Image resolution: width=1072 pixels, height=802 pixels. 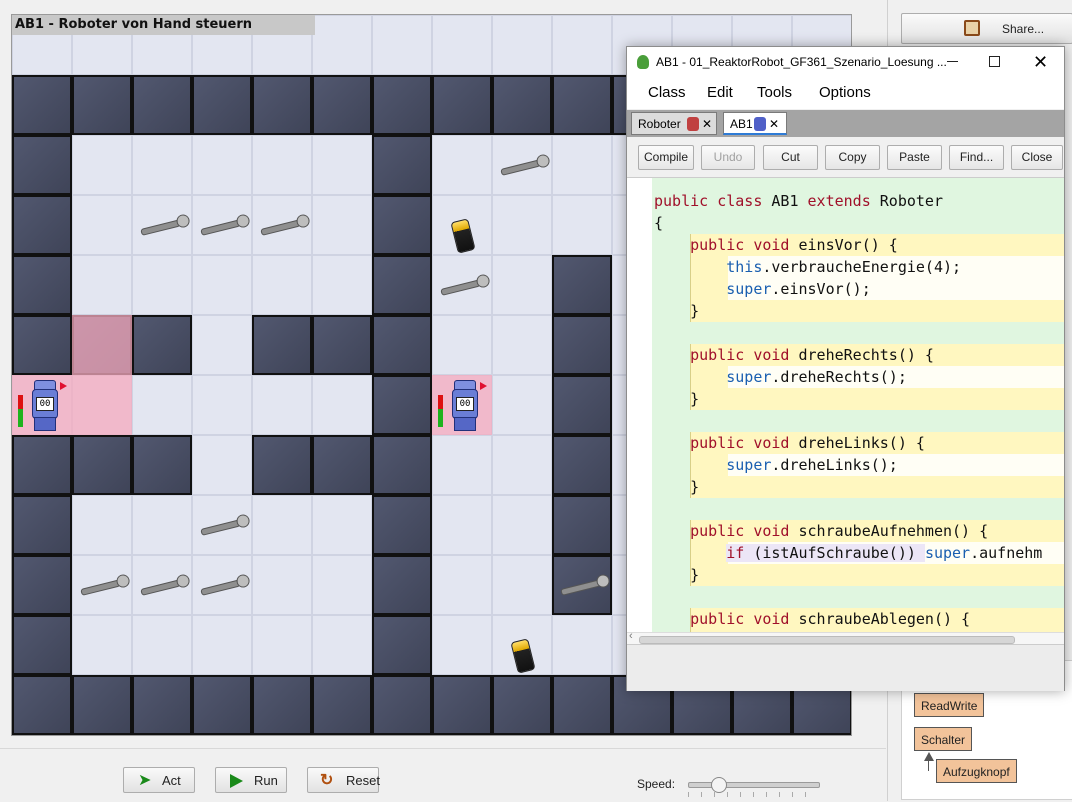 What do you see at coordinates (952, 61) in the screenshot?
I see `minimize-icon` at bounding box center [952, 61].